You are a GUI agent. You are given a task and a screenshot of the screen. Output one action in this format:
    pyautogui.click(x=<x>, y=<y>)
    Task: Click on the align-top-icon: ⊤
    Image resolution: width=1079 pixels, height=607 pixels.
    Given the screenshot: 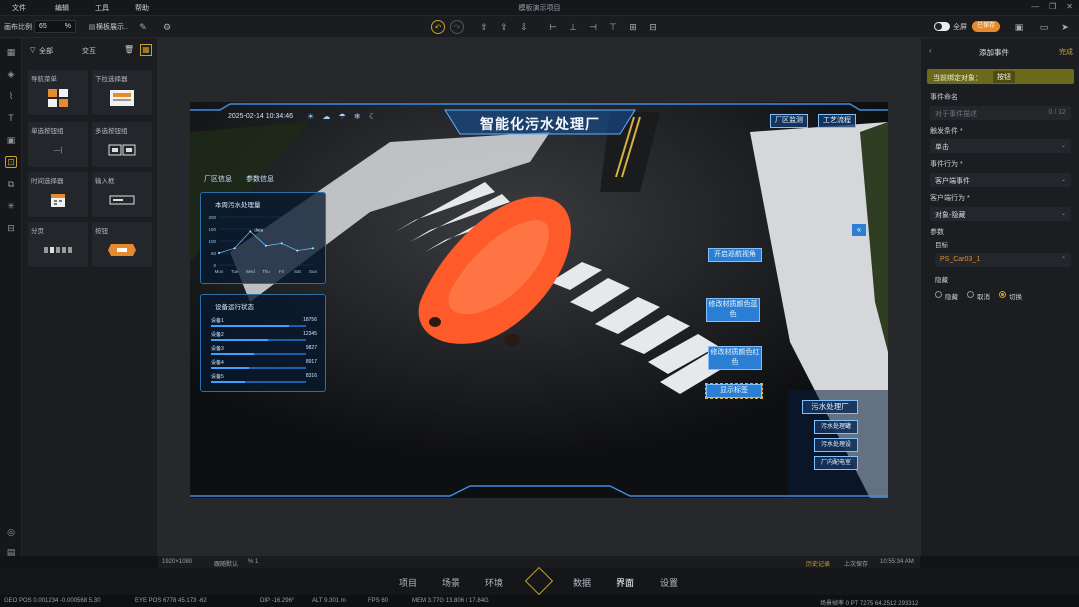 What is the action you would take?
    pyautogui.click(x=613, y=27)
    